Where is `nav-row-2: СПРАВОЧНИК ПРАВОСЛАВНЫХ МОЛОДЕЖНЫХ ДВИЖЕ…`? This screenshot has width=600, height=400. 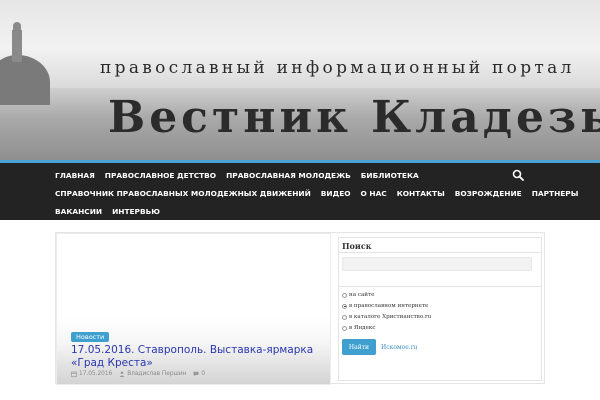 nav-row-2: СПРАВОЧНИК ПРАВОСЛАВНЫХ МОЛОДЕЖНЫХ ДВИЖЕ… is located at coordinates (321, 193).